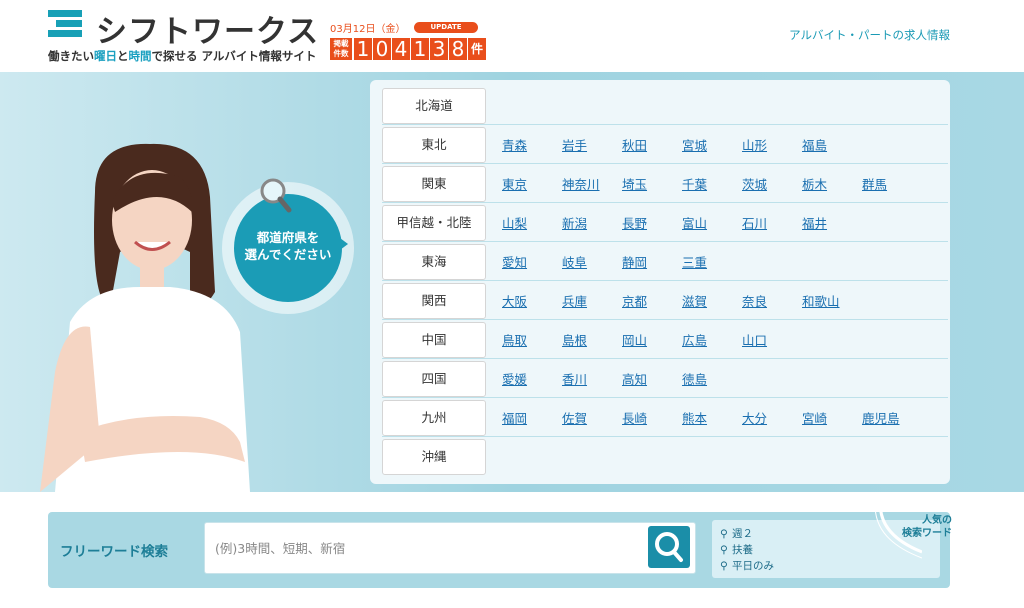  I want to click on prefecture-link: 千葉, so click(694, 183).